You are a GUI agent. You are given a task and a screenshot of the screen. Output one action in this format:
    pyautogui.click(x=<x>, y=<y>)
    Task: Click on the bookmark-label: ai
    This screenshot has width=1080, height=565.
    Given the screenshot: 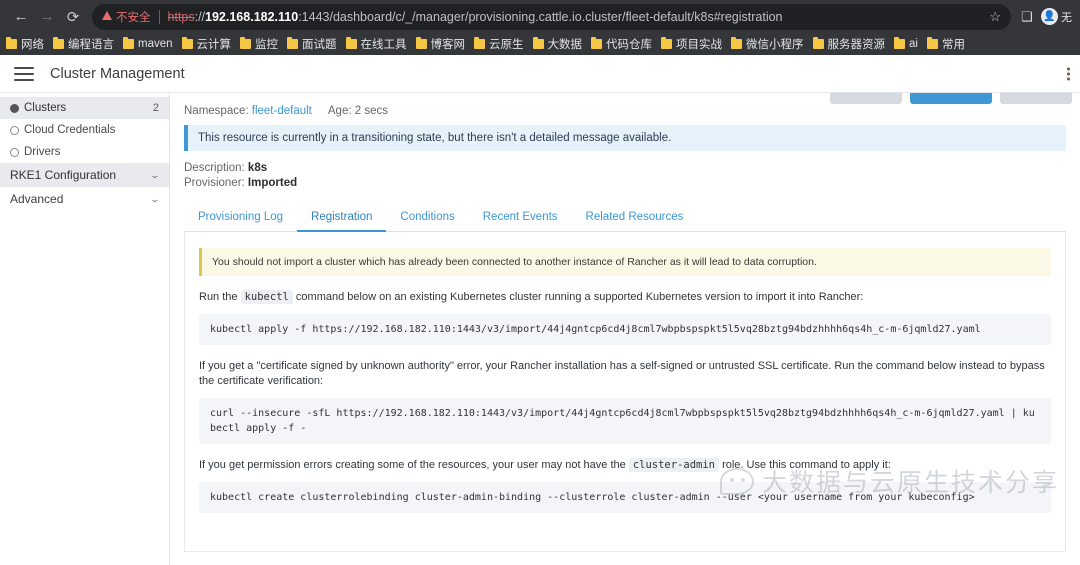 What is the action you would take?
    pyautogui.click(x=913, y=44)
    